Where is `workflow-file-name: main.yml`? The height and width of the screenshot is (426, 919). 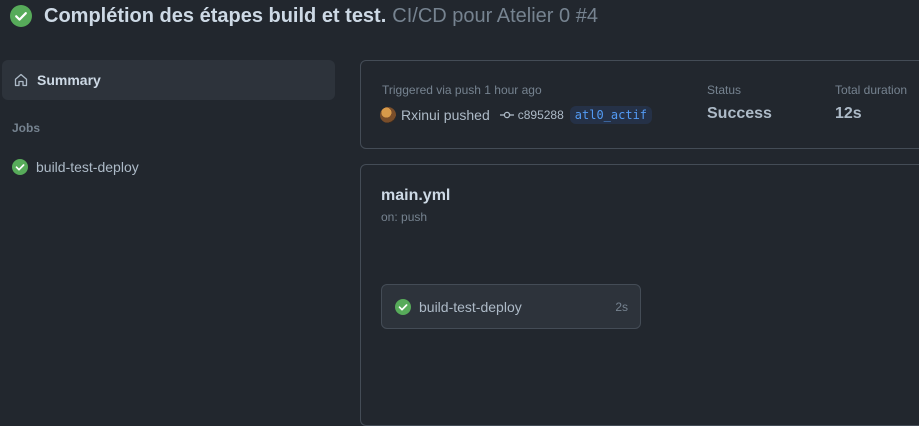 workflow-file-name: main.yml is located at coordinates (416, 195).